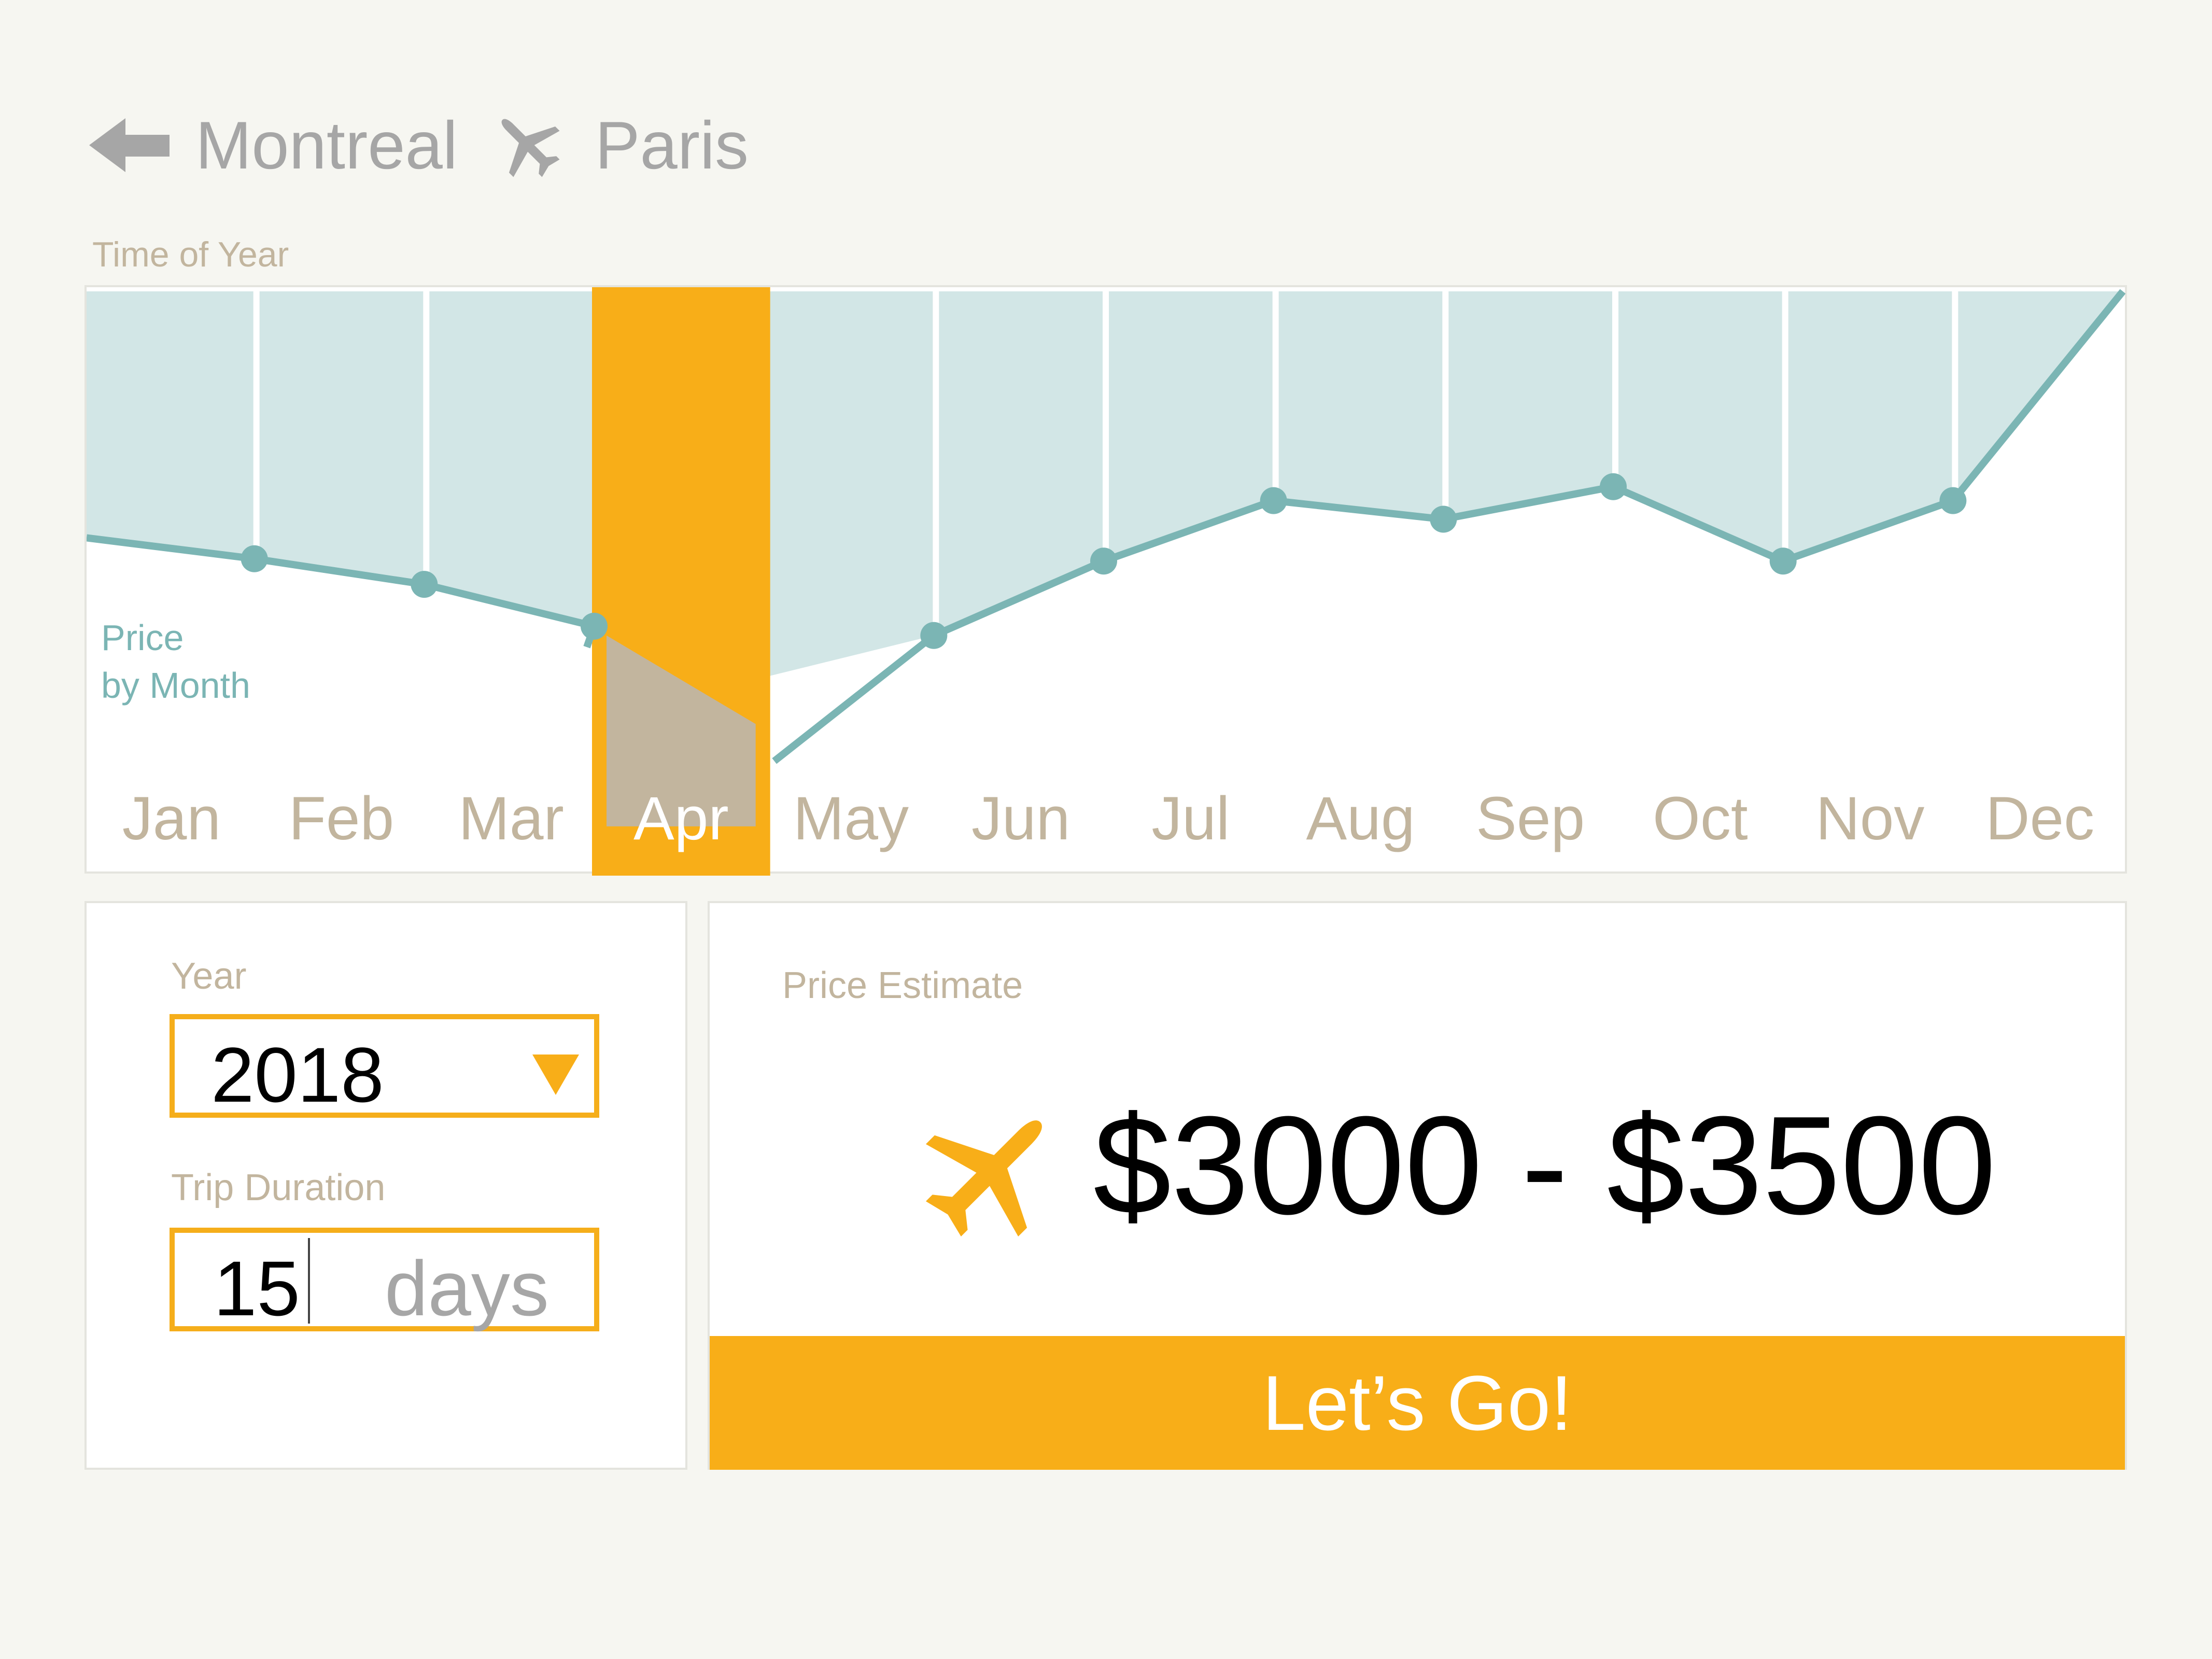 The image size is (2212, 1659). Describe the element at coordinates (171, 818) in the screenshot. I see `month-label-jan: Jan` at that location.